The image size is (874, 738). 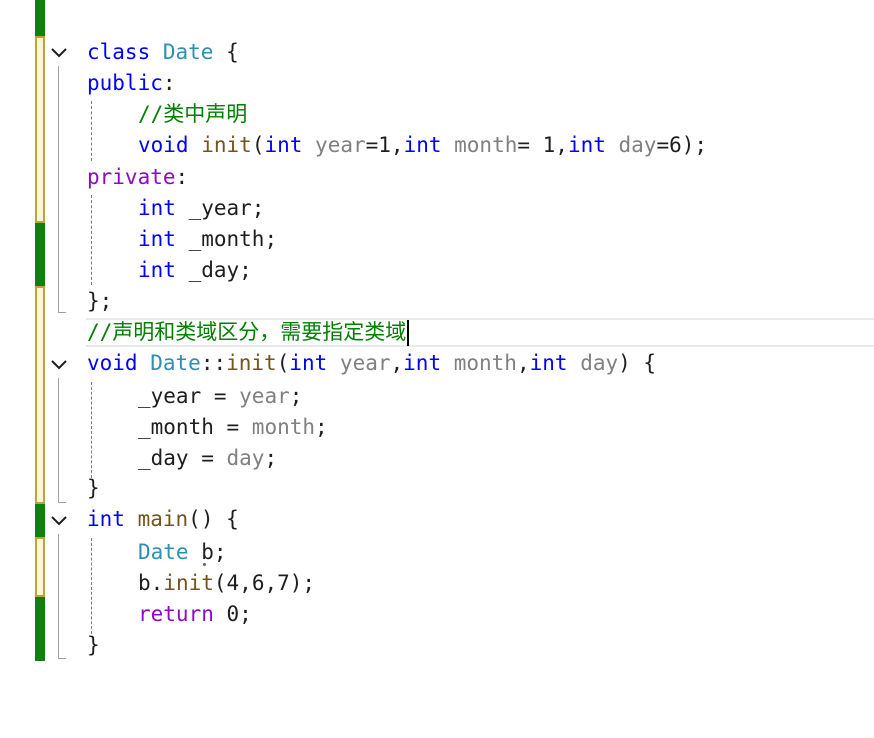 I want to click on code-line-5: private:, so click(x=137, y=177).